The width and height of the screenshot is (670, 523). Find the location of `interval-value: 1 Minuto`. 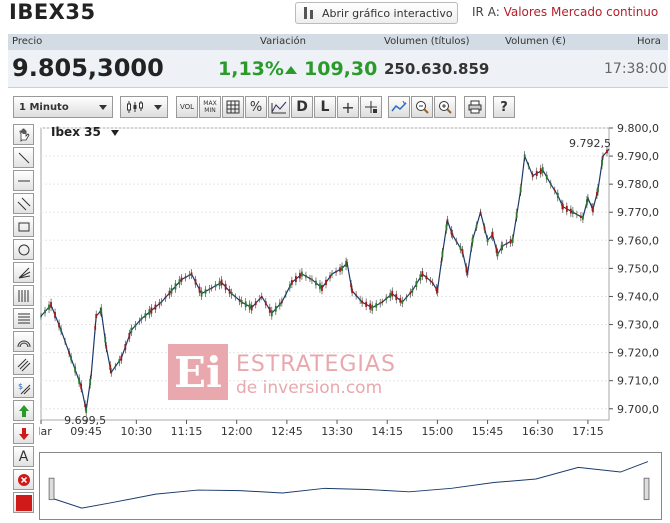

interval-value: 1 Minuto is located at coordinates (44, 107).